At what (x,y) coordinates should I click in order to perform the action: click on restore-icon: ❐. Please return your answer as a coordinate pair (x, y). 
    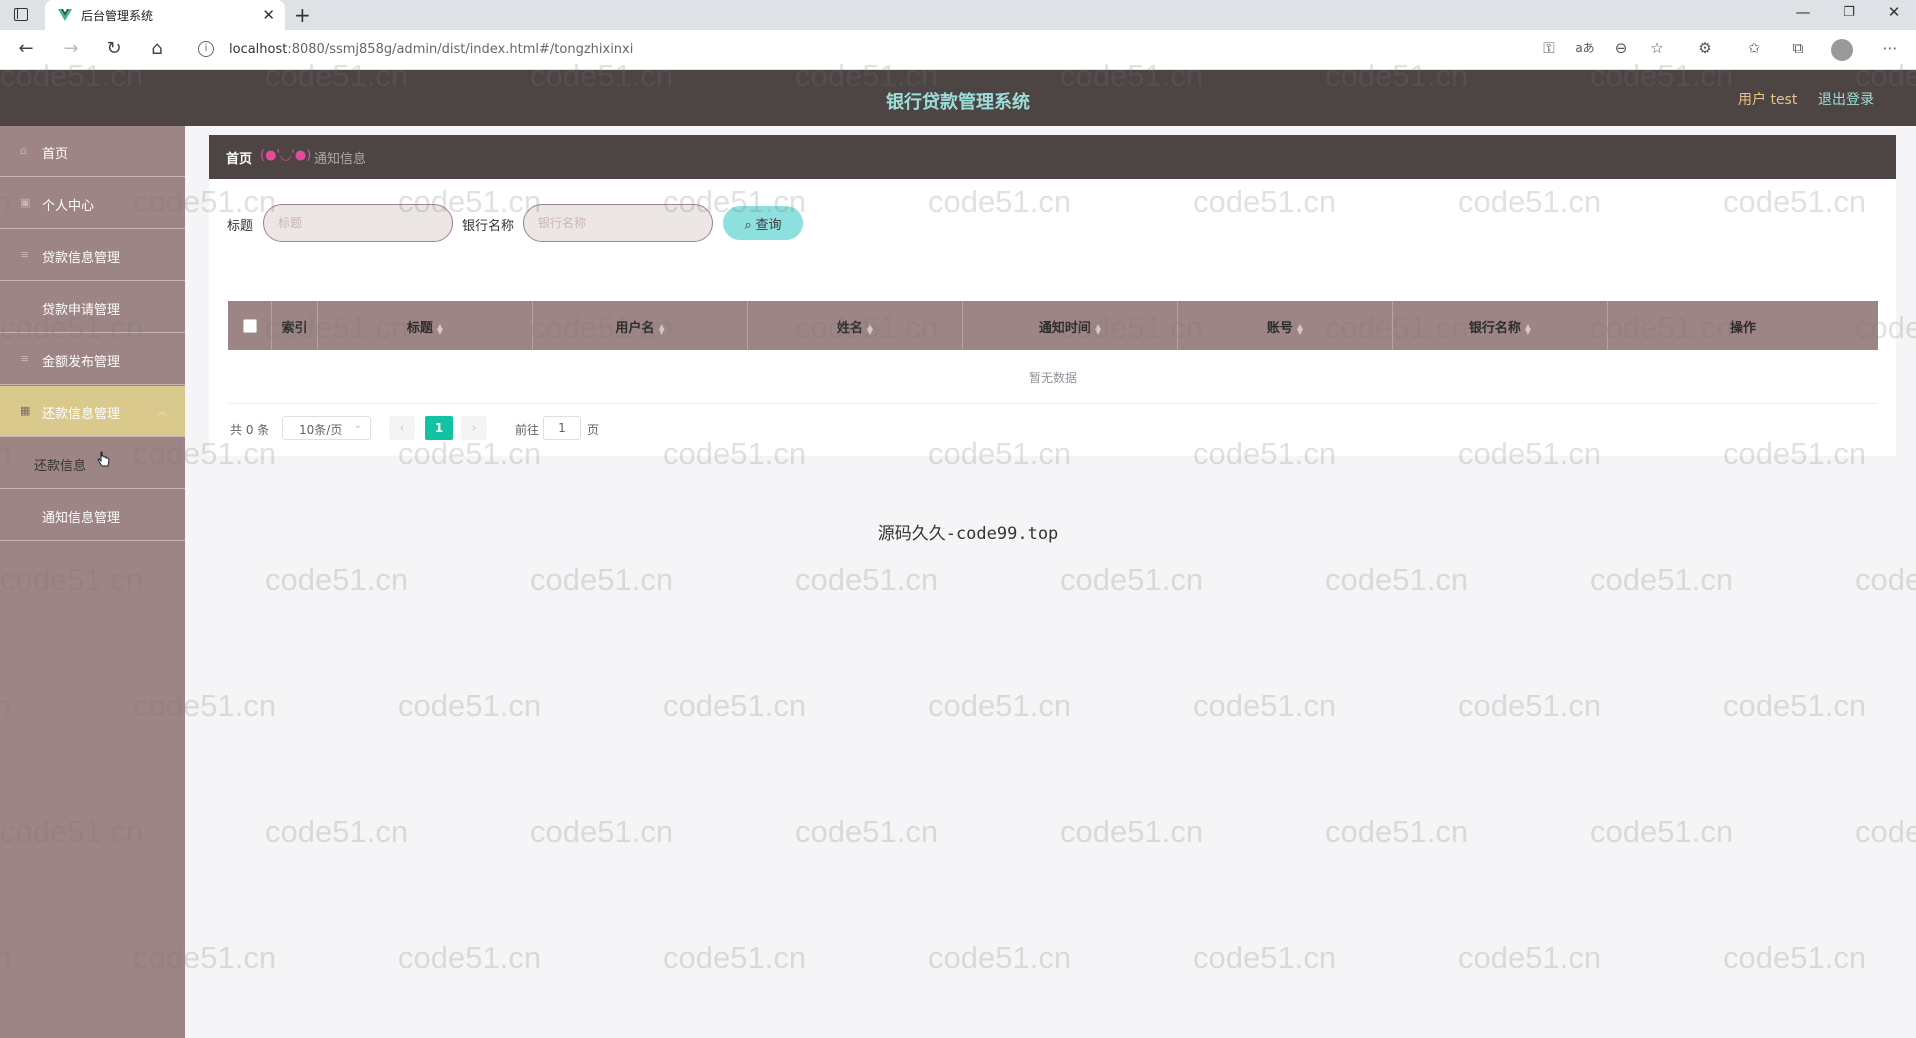
    Looking at the image, I should click on (1849, 12).